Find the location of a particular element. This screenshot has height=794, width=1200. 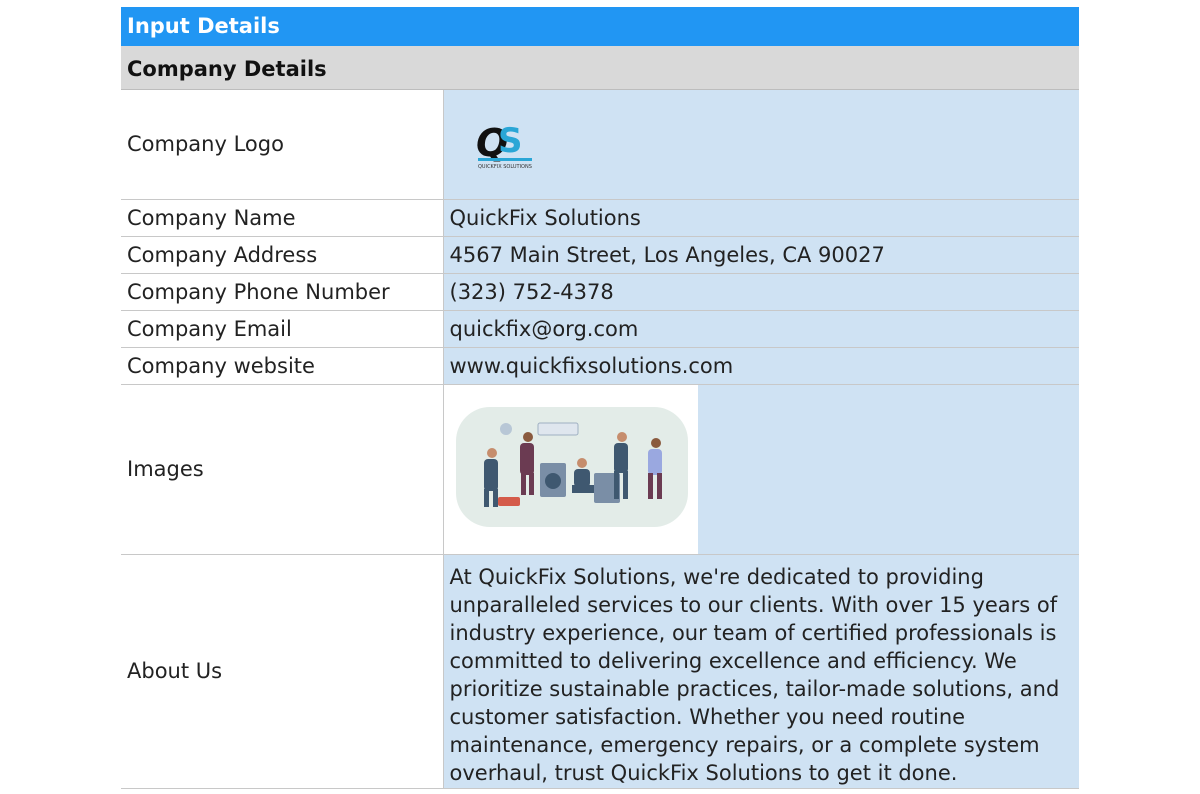

table-row-phone: Company Phone Number (323) 752-4378 is located at coordinates (600, 292).